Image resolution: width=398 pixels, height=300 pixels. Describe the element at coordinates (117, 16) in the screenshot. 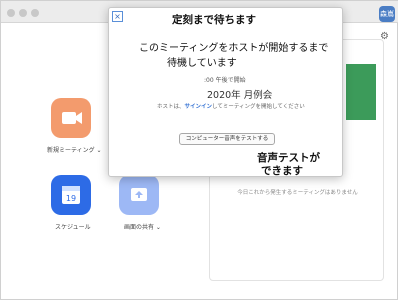

I see `close-icon: ×` at that location.